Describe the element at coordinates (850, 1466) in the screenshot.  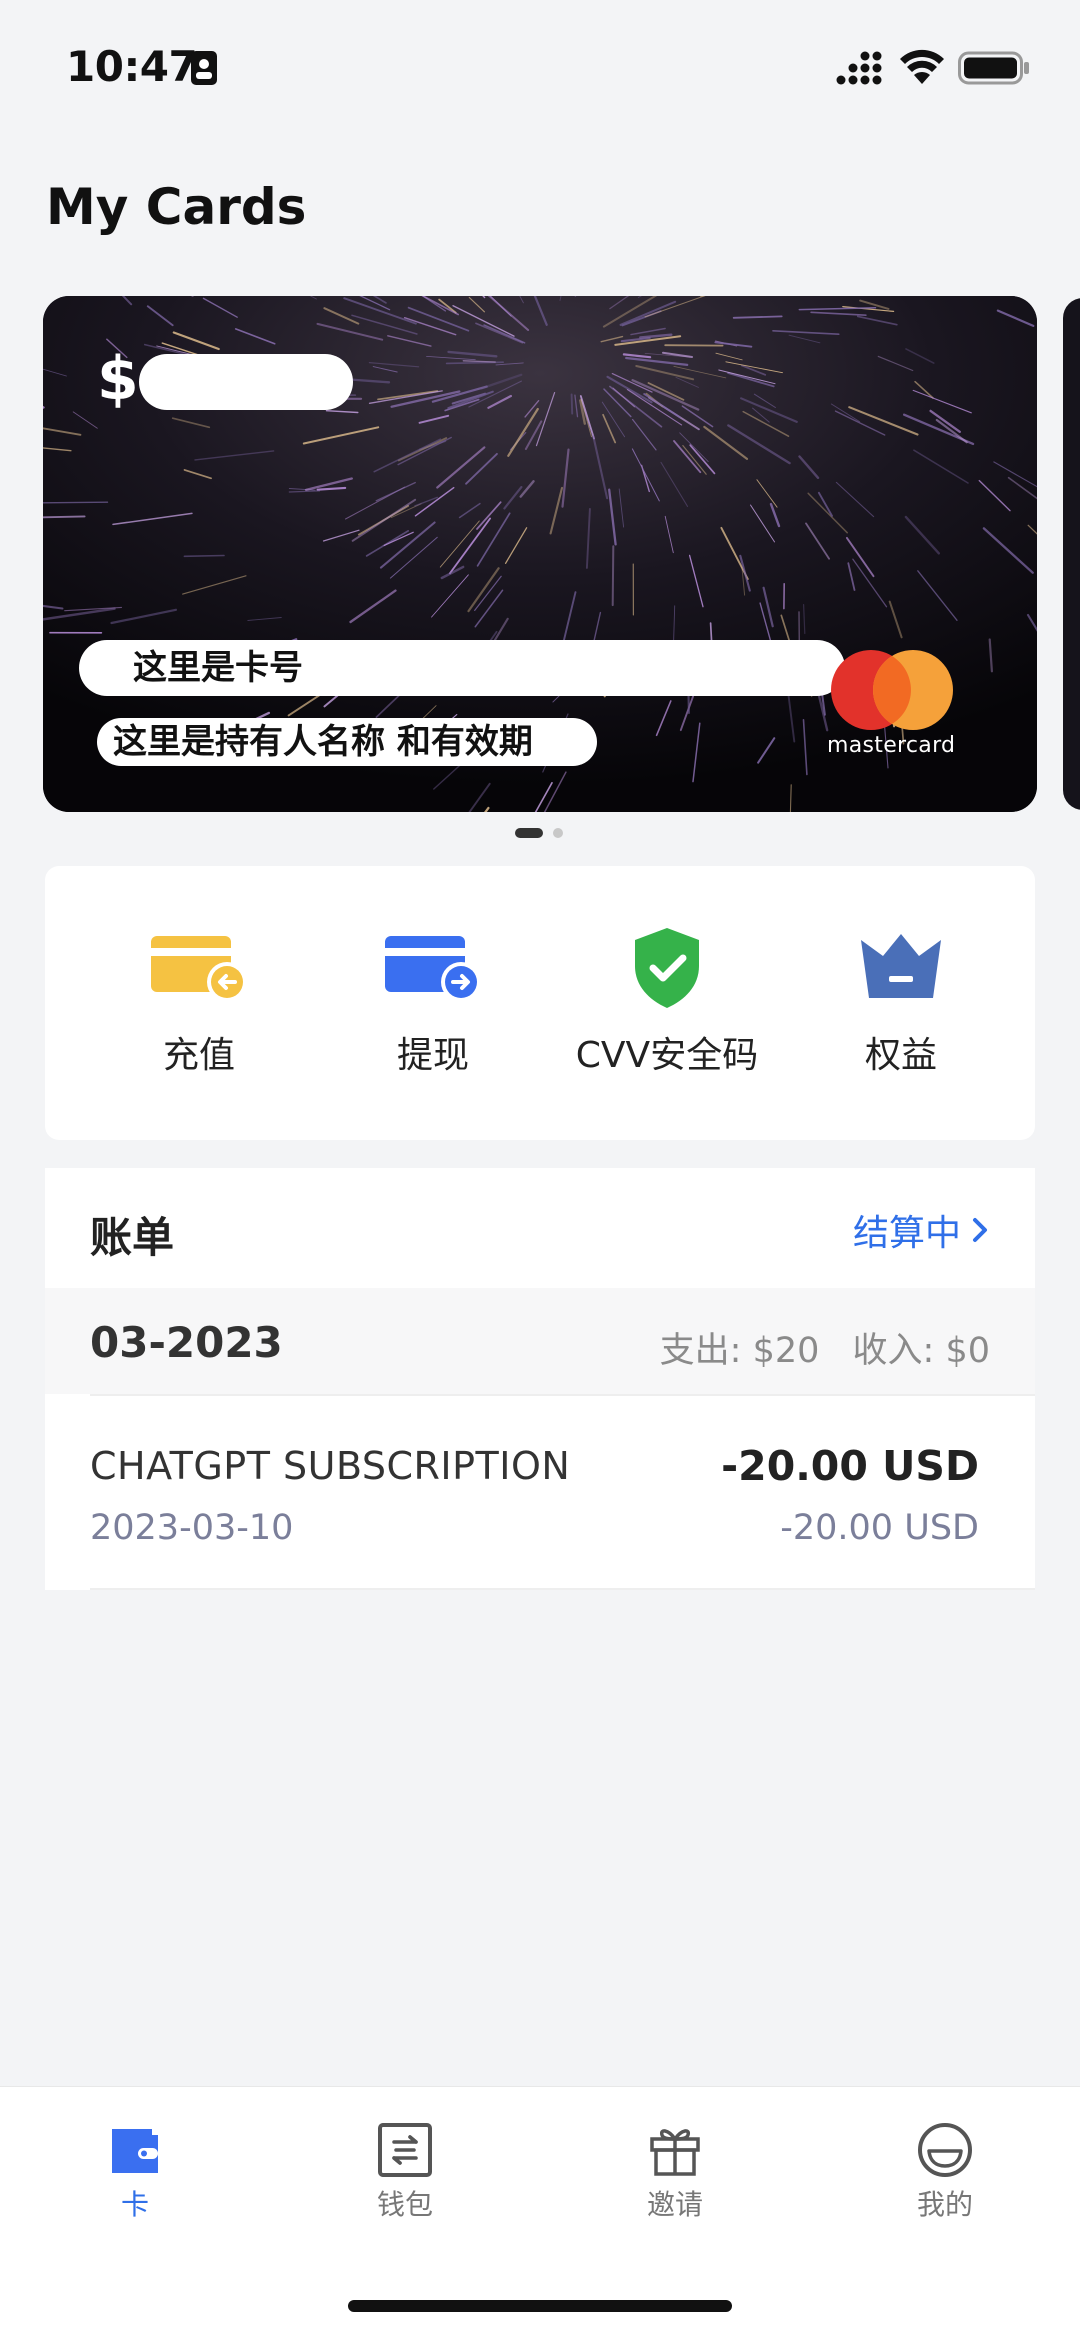
I see `transaction-amount: -20.00 USD` at that location.